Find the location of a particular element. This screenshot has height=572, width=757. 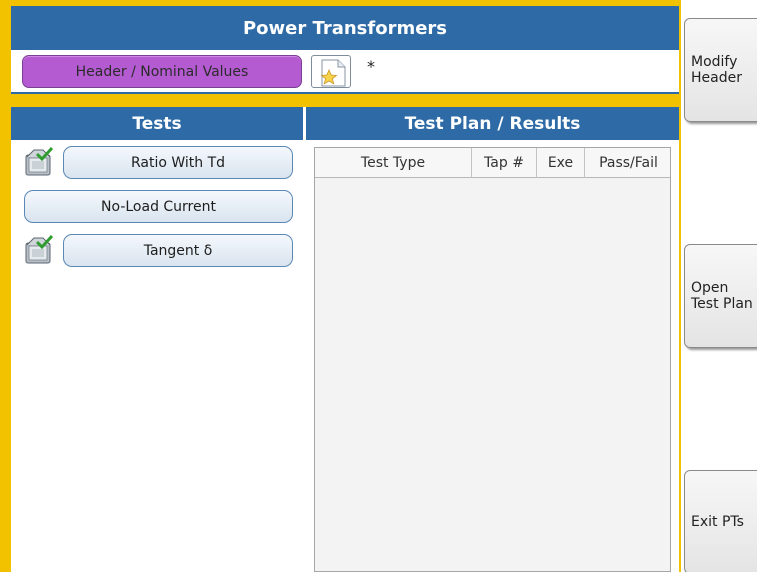

test-item-label: Tangent δ is located at coordinates (178, 250).